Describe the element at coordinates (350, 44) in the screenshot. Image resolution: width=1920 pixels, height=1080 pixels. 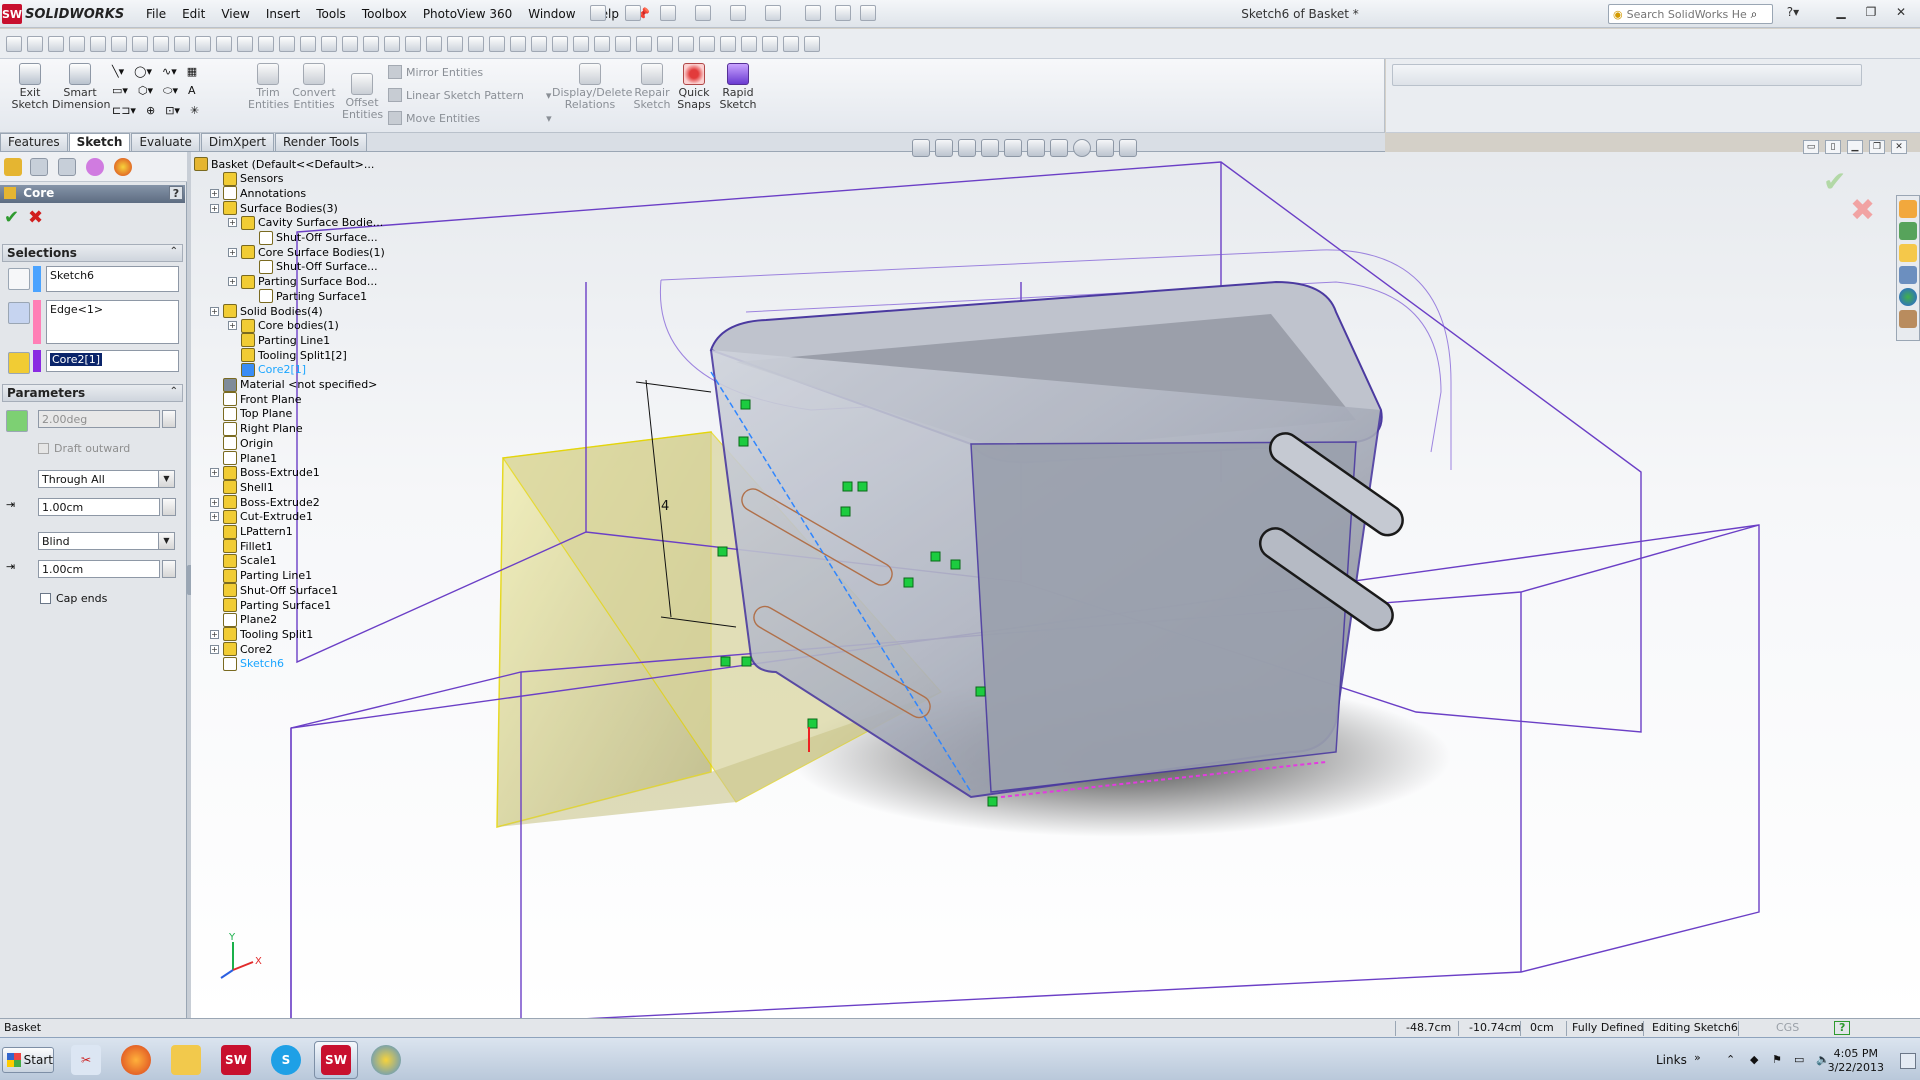
I see `split-icon` at that location.